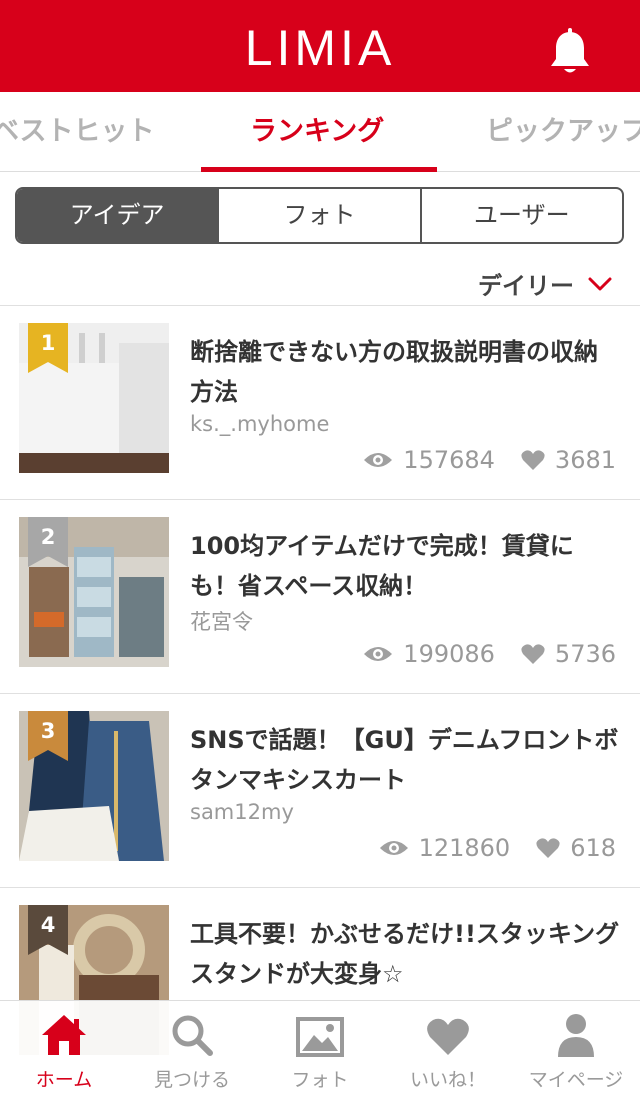 The image size is (640, 1096). Describe the element at coordinates (320, 1080) in the screenshot. I see `nav-photo-label: フォト` at that location.